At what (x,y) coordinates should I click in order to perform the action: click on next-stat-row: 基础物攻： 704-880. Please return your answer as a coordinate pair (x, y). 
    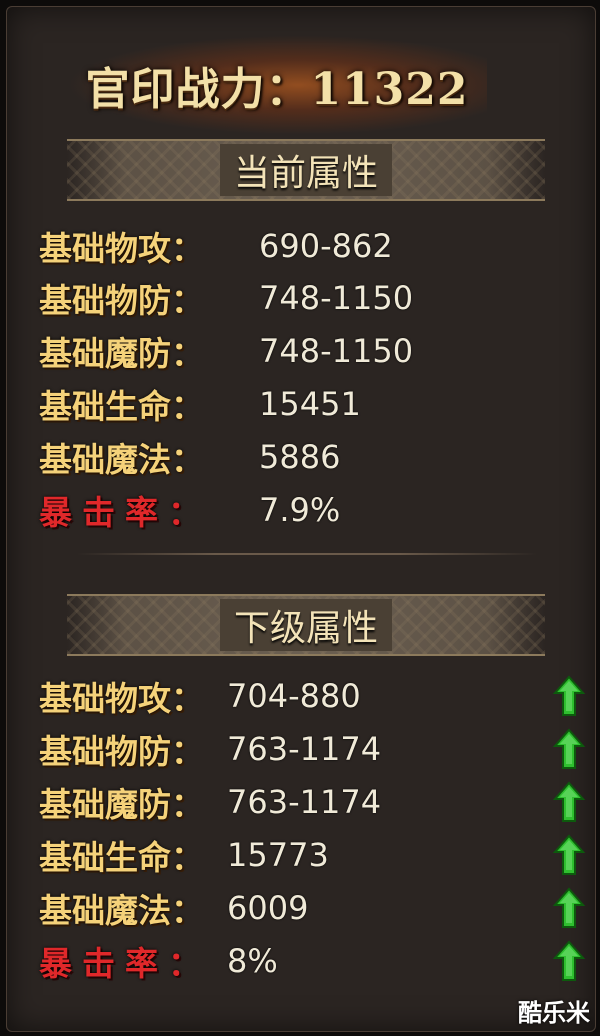
    Looking at the image, I should click on (319, 696).